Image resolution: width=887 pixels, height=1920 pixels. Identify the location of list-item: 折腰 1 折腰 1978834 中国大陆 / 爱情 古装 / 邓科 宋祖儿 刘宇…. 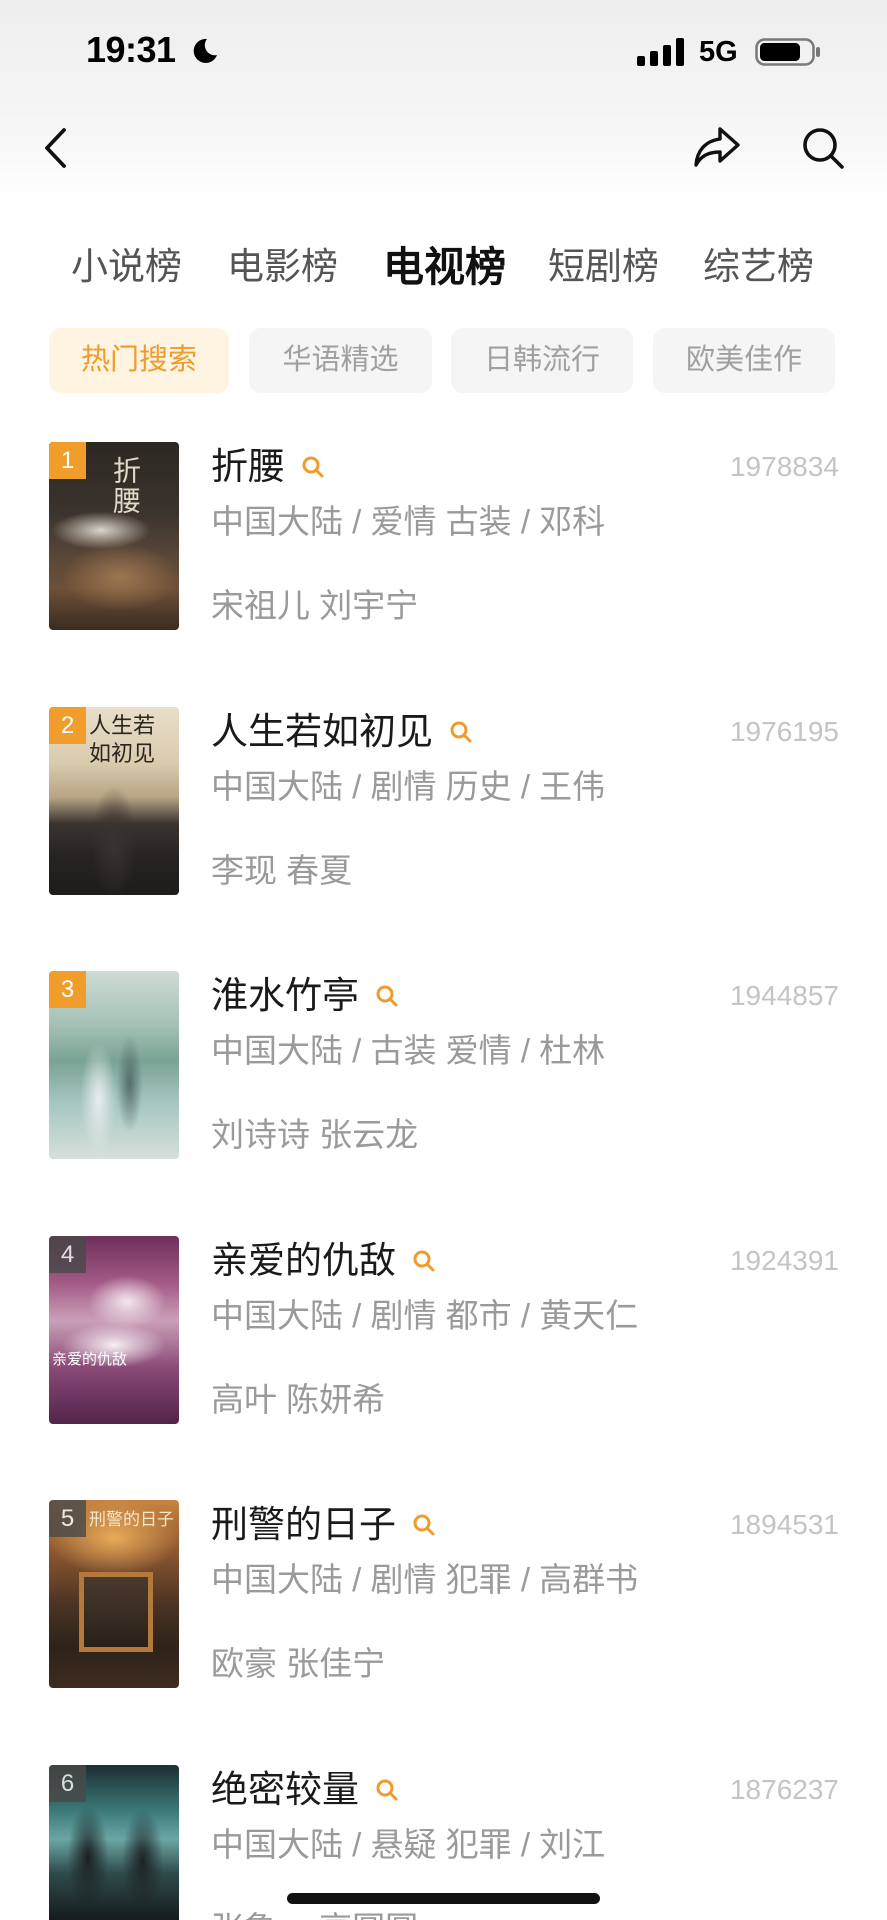
(443, 574).